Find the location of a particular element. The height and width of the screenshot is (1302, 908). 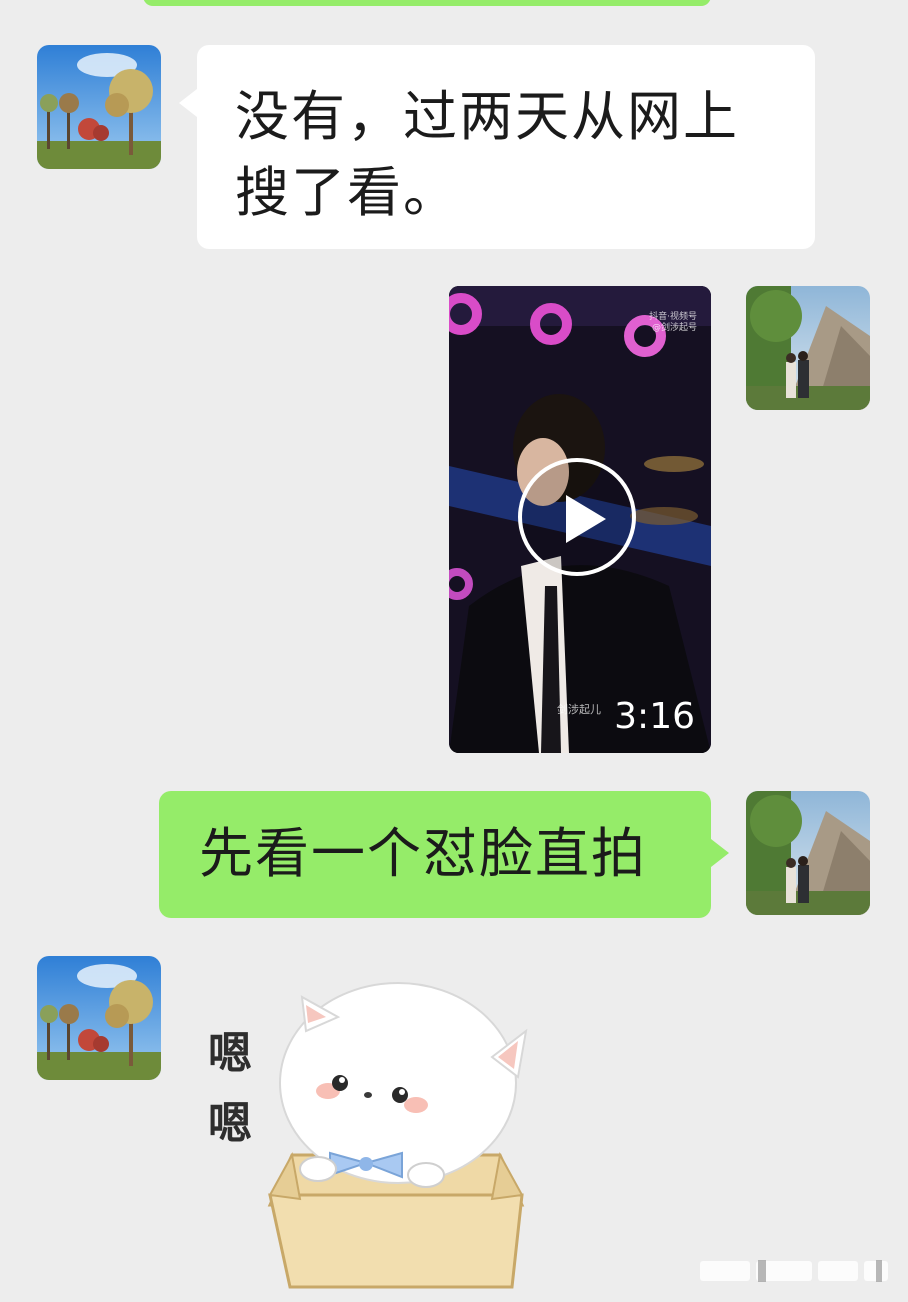

platform-watermark is located at coordinates (795, 1271).